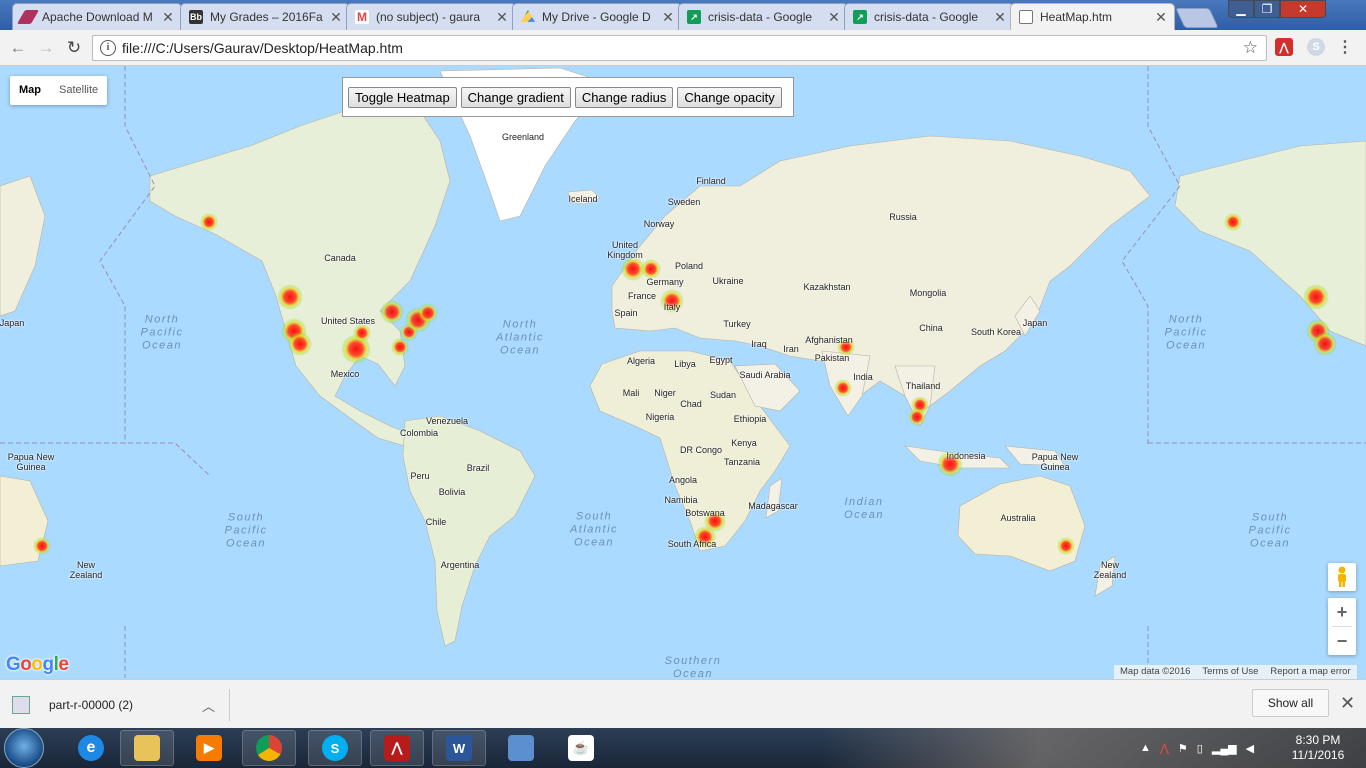 This screenshot has width=1366, height=768. Describe the element at coordinates (705, 513) in the screenshot. I see `country-label: Botswana` at that location.